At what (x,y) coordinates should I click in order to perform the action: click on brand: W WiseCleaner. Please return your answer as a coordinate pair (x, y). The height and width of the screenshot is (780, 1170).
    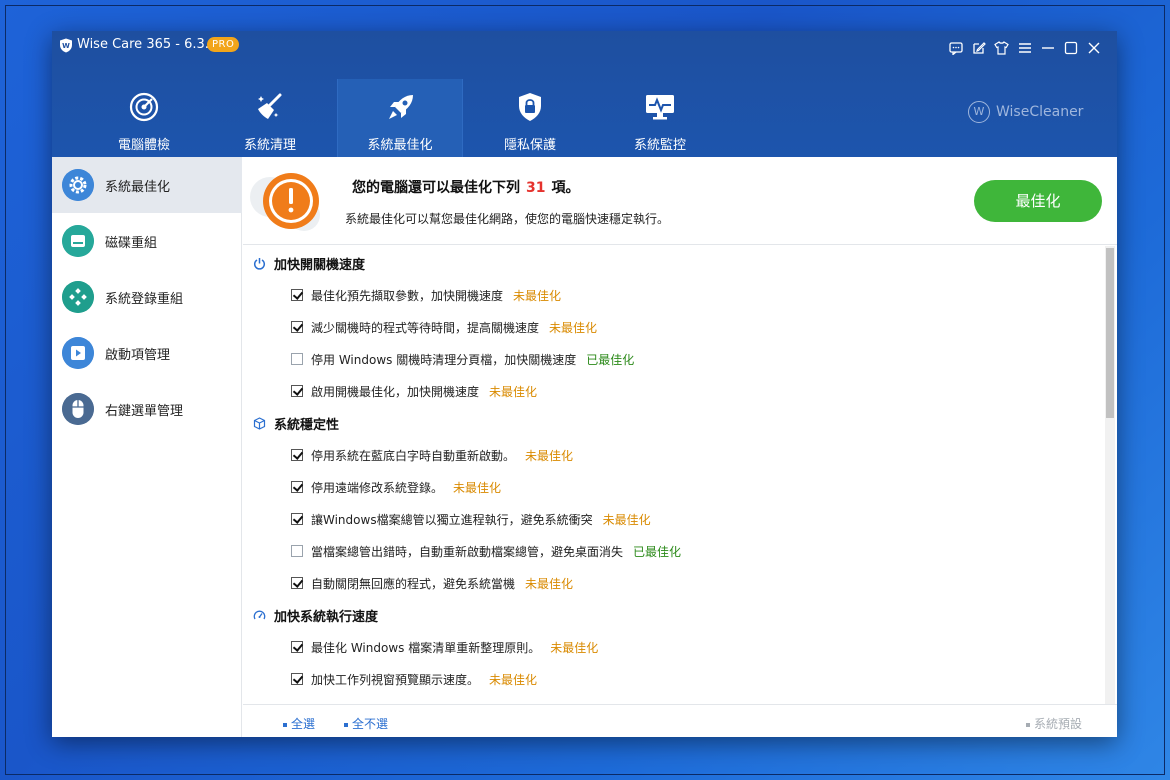
    Looking at the image, I should click on (1025, 112).